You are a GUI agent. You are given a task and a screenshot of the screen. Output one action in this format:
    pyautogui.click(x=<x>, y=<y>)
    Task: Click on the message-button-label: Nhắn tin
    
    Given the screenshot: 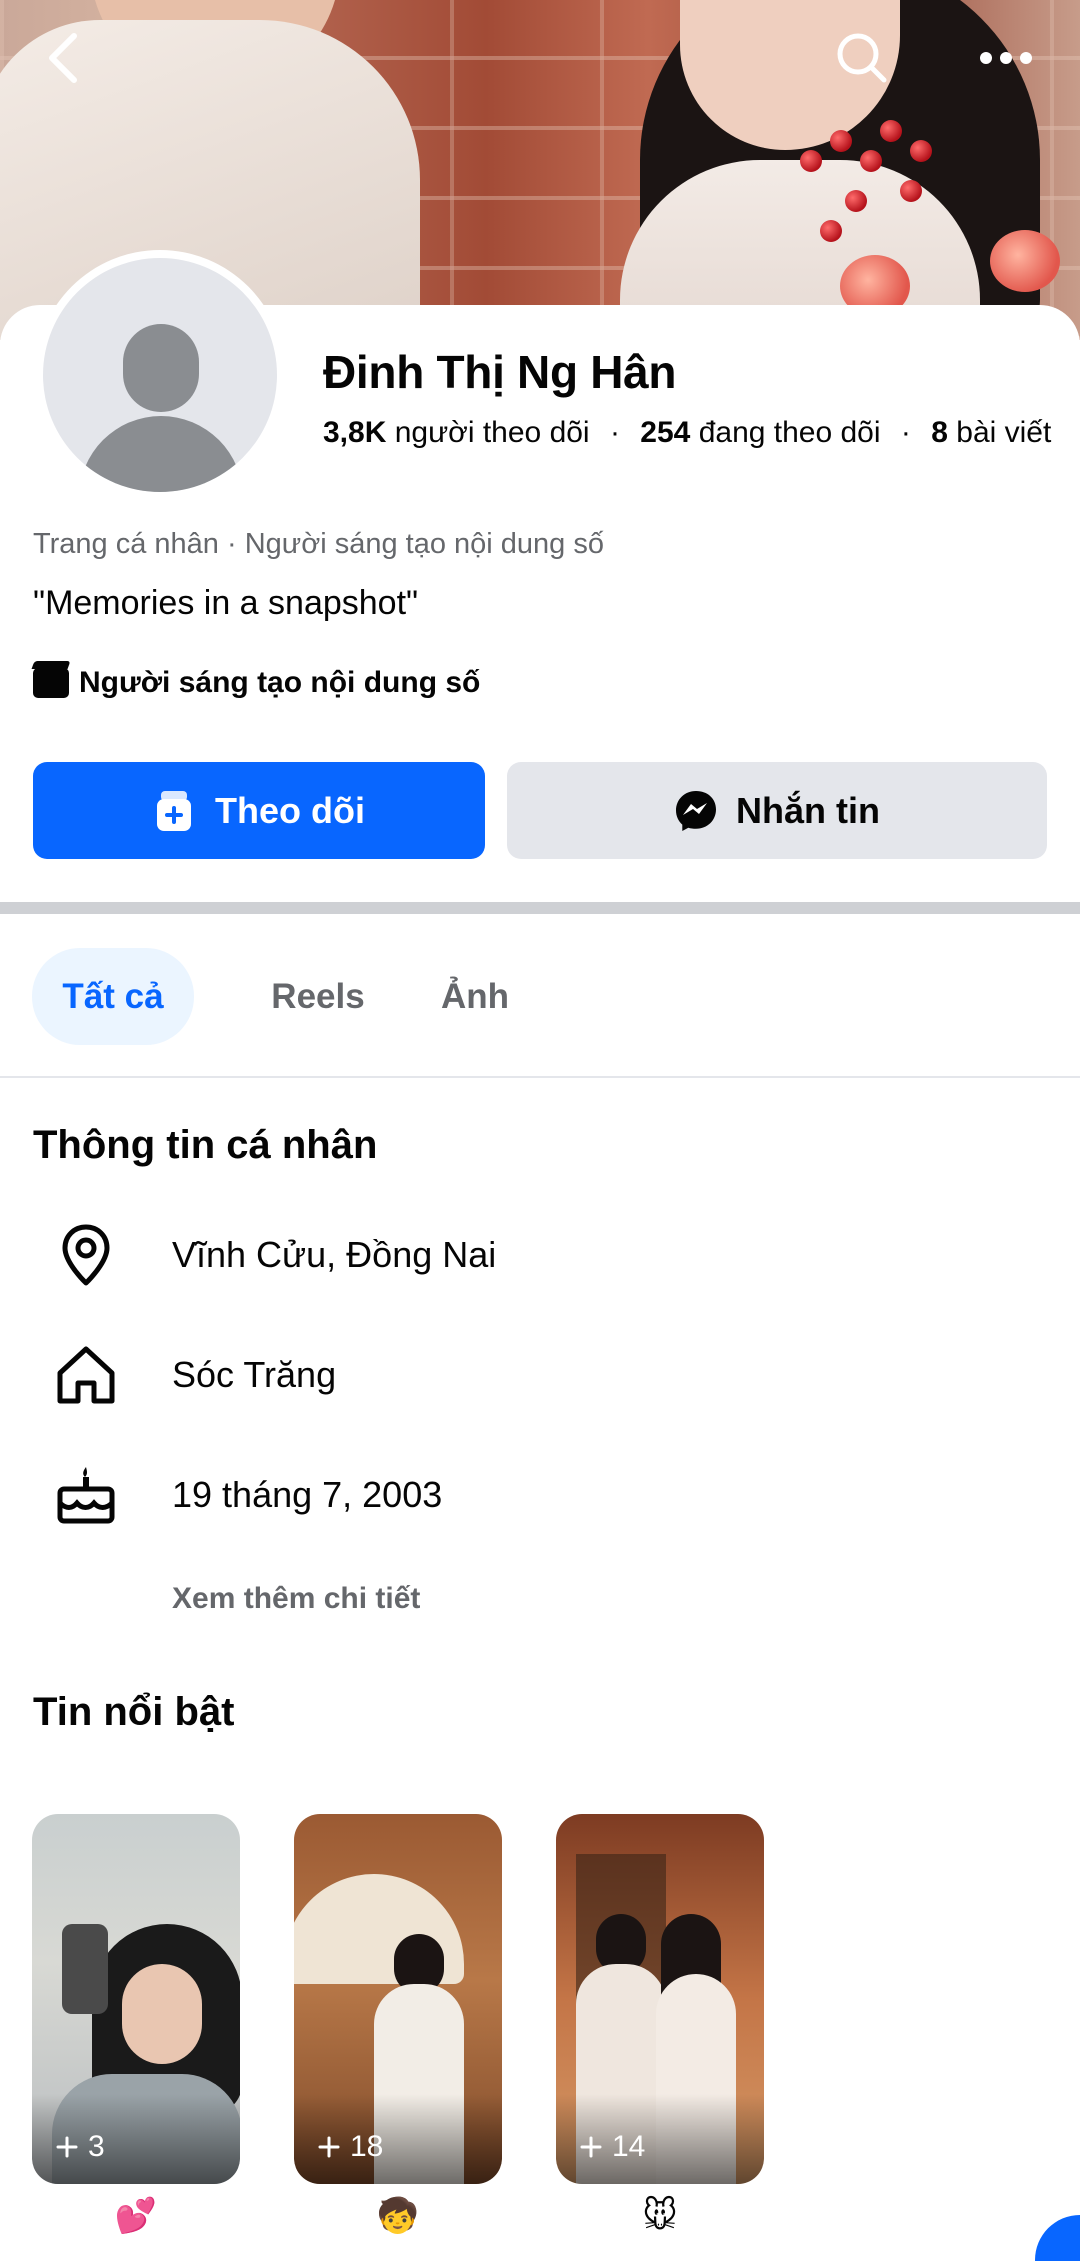 What is the action you would take?
    pyautogui.click(x=808, y=810)
    